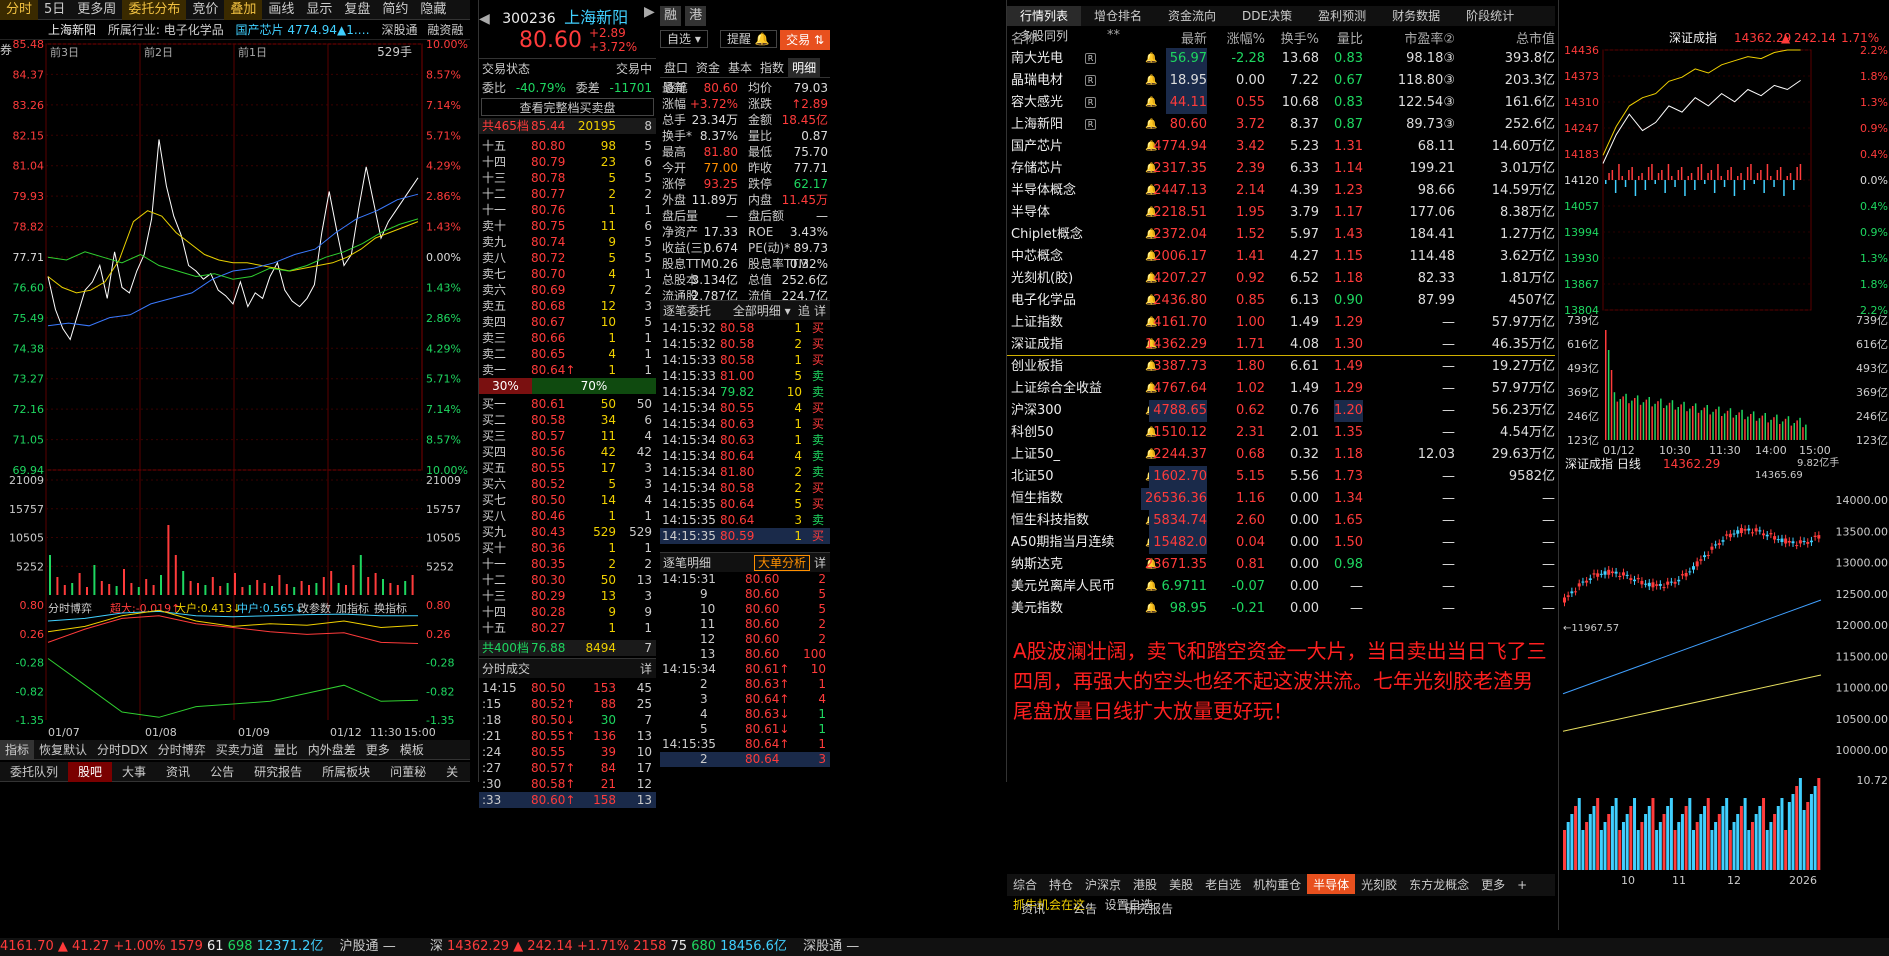 This screenshot has height=956, width=1889. What do you see at coordinates (567, 516) in the screenshot?
I see `orderbook-row: 买八 80.46 1 1` at bounding box center [567, 516].